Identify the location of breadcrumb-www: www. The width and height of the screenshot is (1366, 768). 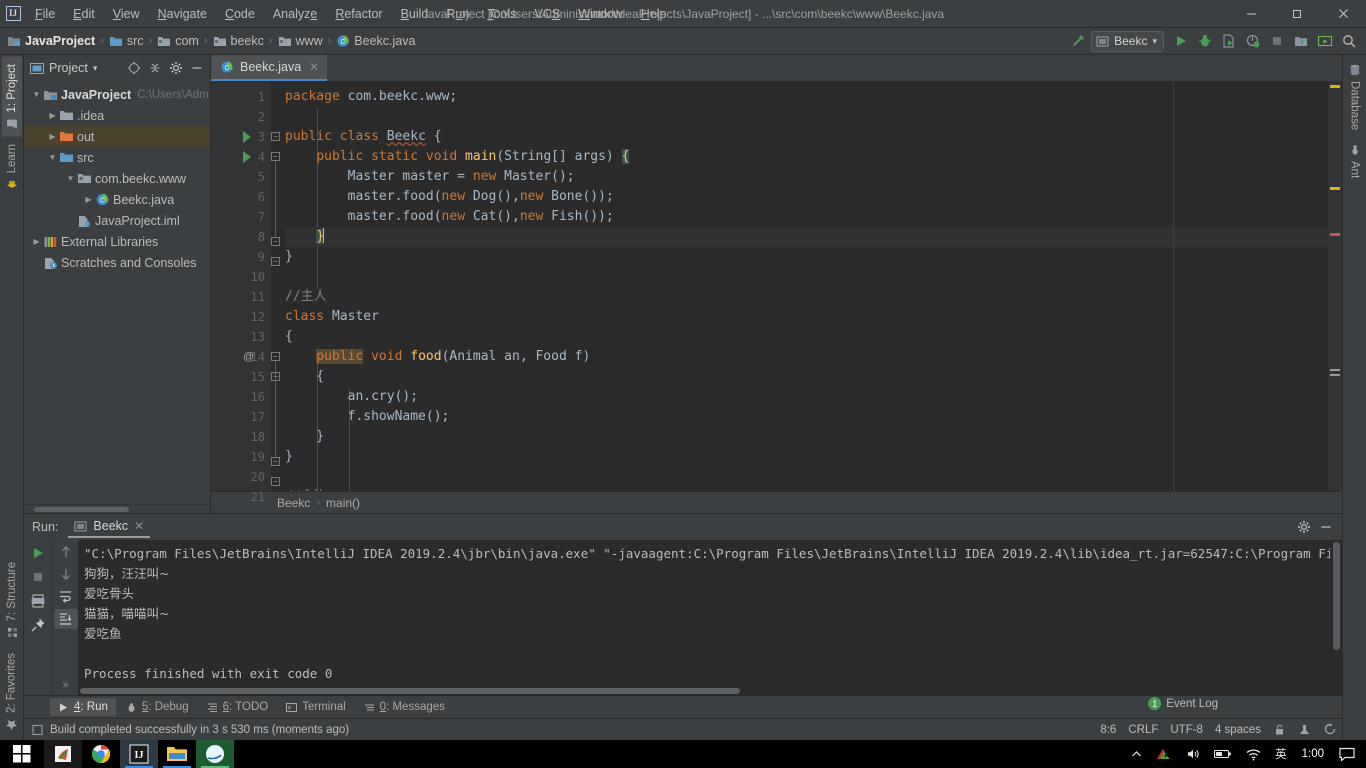
(300, 41).